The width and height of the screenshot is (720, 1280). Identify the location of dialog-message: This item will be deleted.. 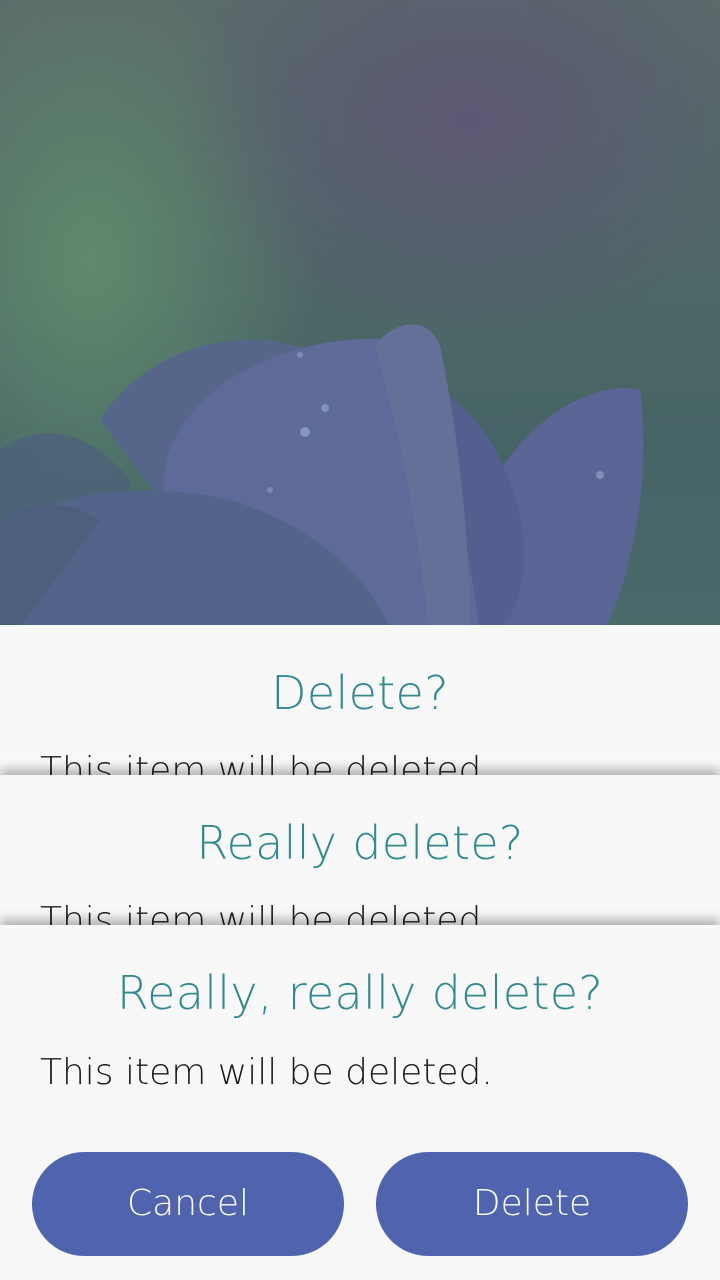
(266, 1072).